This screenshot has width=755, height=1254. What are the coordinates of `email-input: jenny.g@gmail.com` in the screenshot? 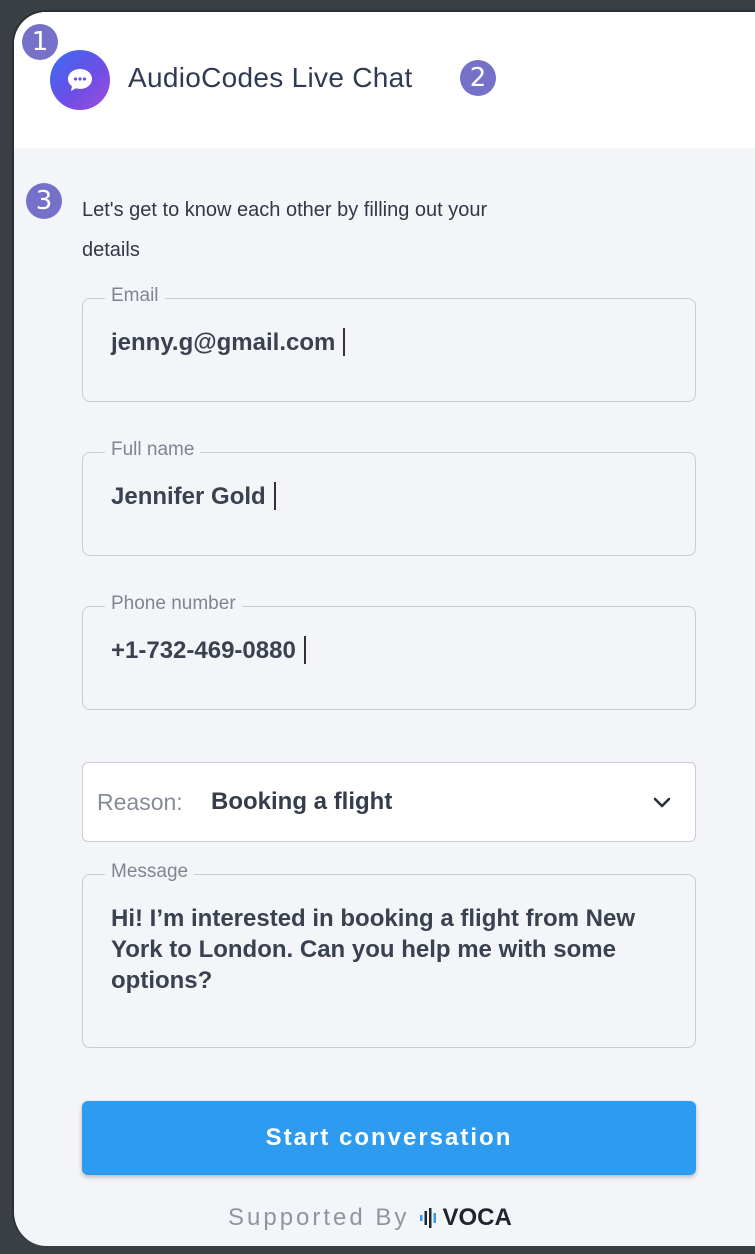 It's located at (223, 342).